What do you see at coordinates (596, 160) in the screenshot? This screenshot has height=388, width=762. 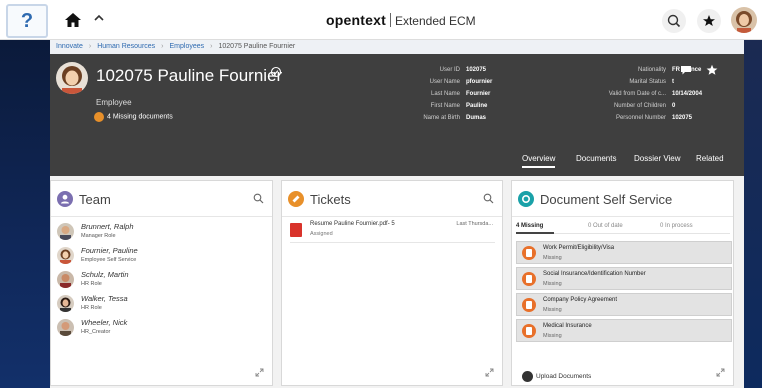 I see `tab-documents: Documents` at bounding box center [596, 160].